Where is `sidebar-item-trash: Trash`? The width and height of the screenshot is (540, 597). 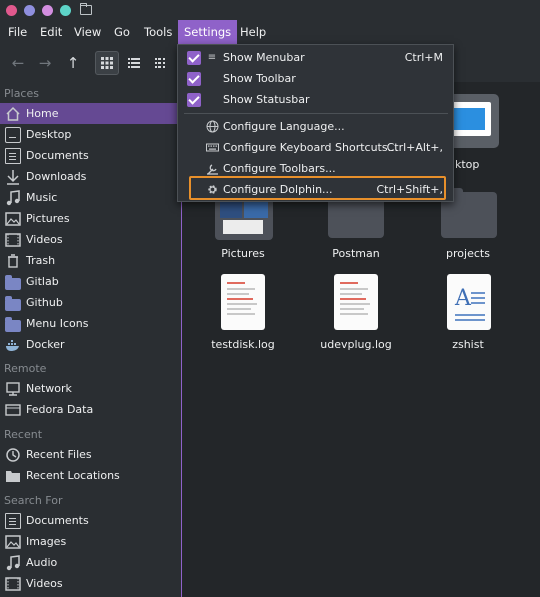
sidebar-item-trash: Trash is located at coordinates (90, 260).